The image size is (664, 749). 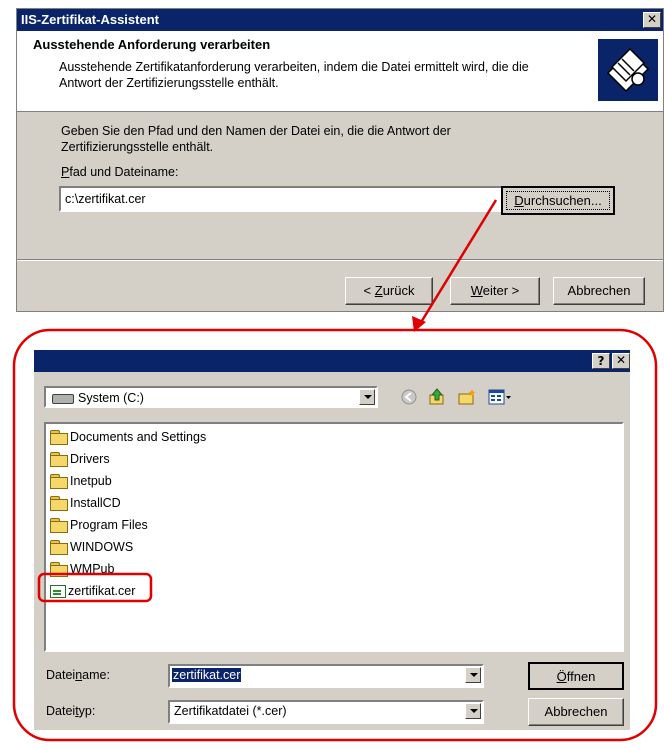 I want to click on list-item: InstallCD, so click(x=85, y=503).